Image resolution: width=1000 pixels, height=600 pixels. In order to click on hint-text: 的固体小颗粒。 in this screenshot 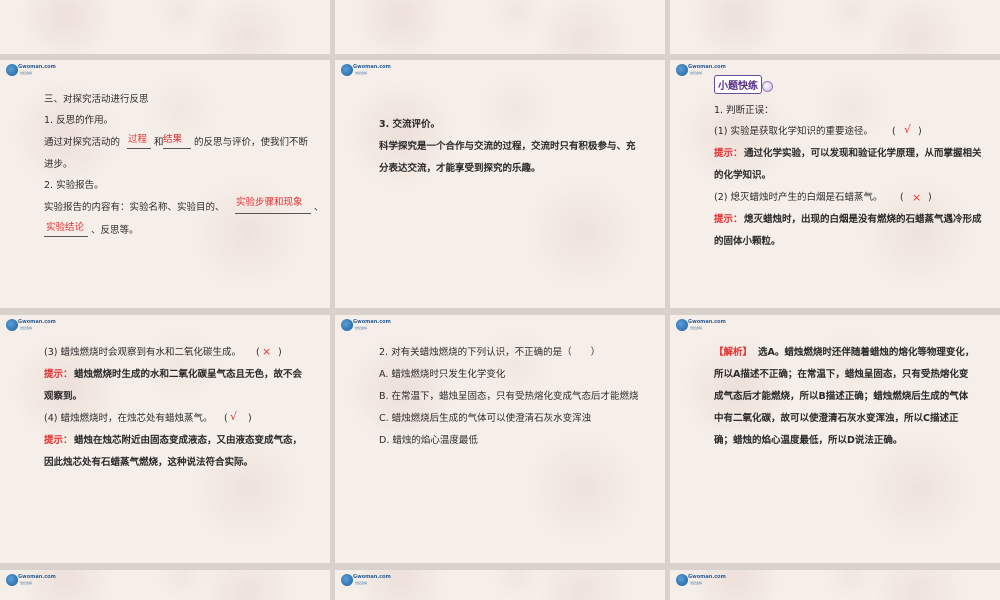, I will do `click(747, 241)`.